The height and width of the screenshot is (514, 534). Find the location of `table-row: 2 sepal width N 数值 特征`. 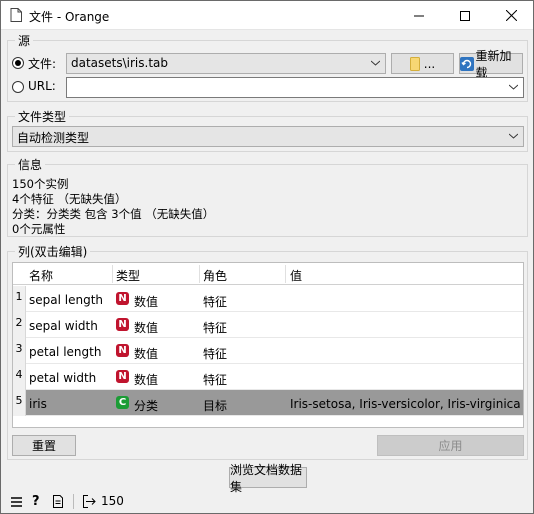

table-row: 2 sepal width N 数值 特征 is located at coordinates (268, 325).